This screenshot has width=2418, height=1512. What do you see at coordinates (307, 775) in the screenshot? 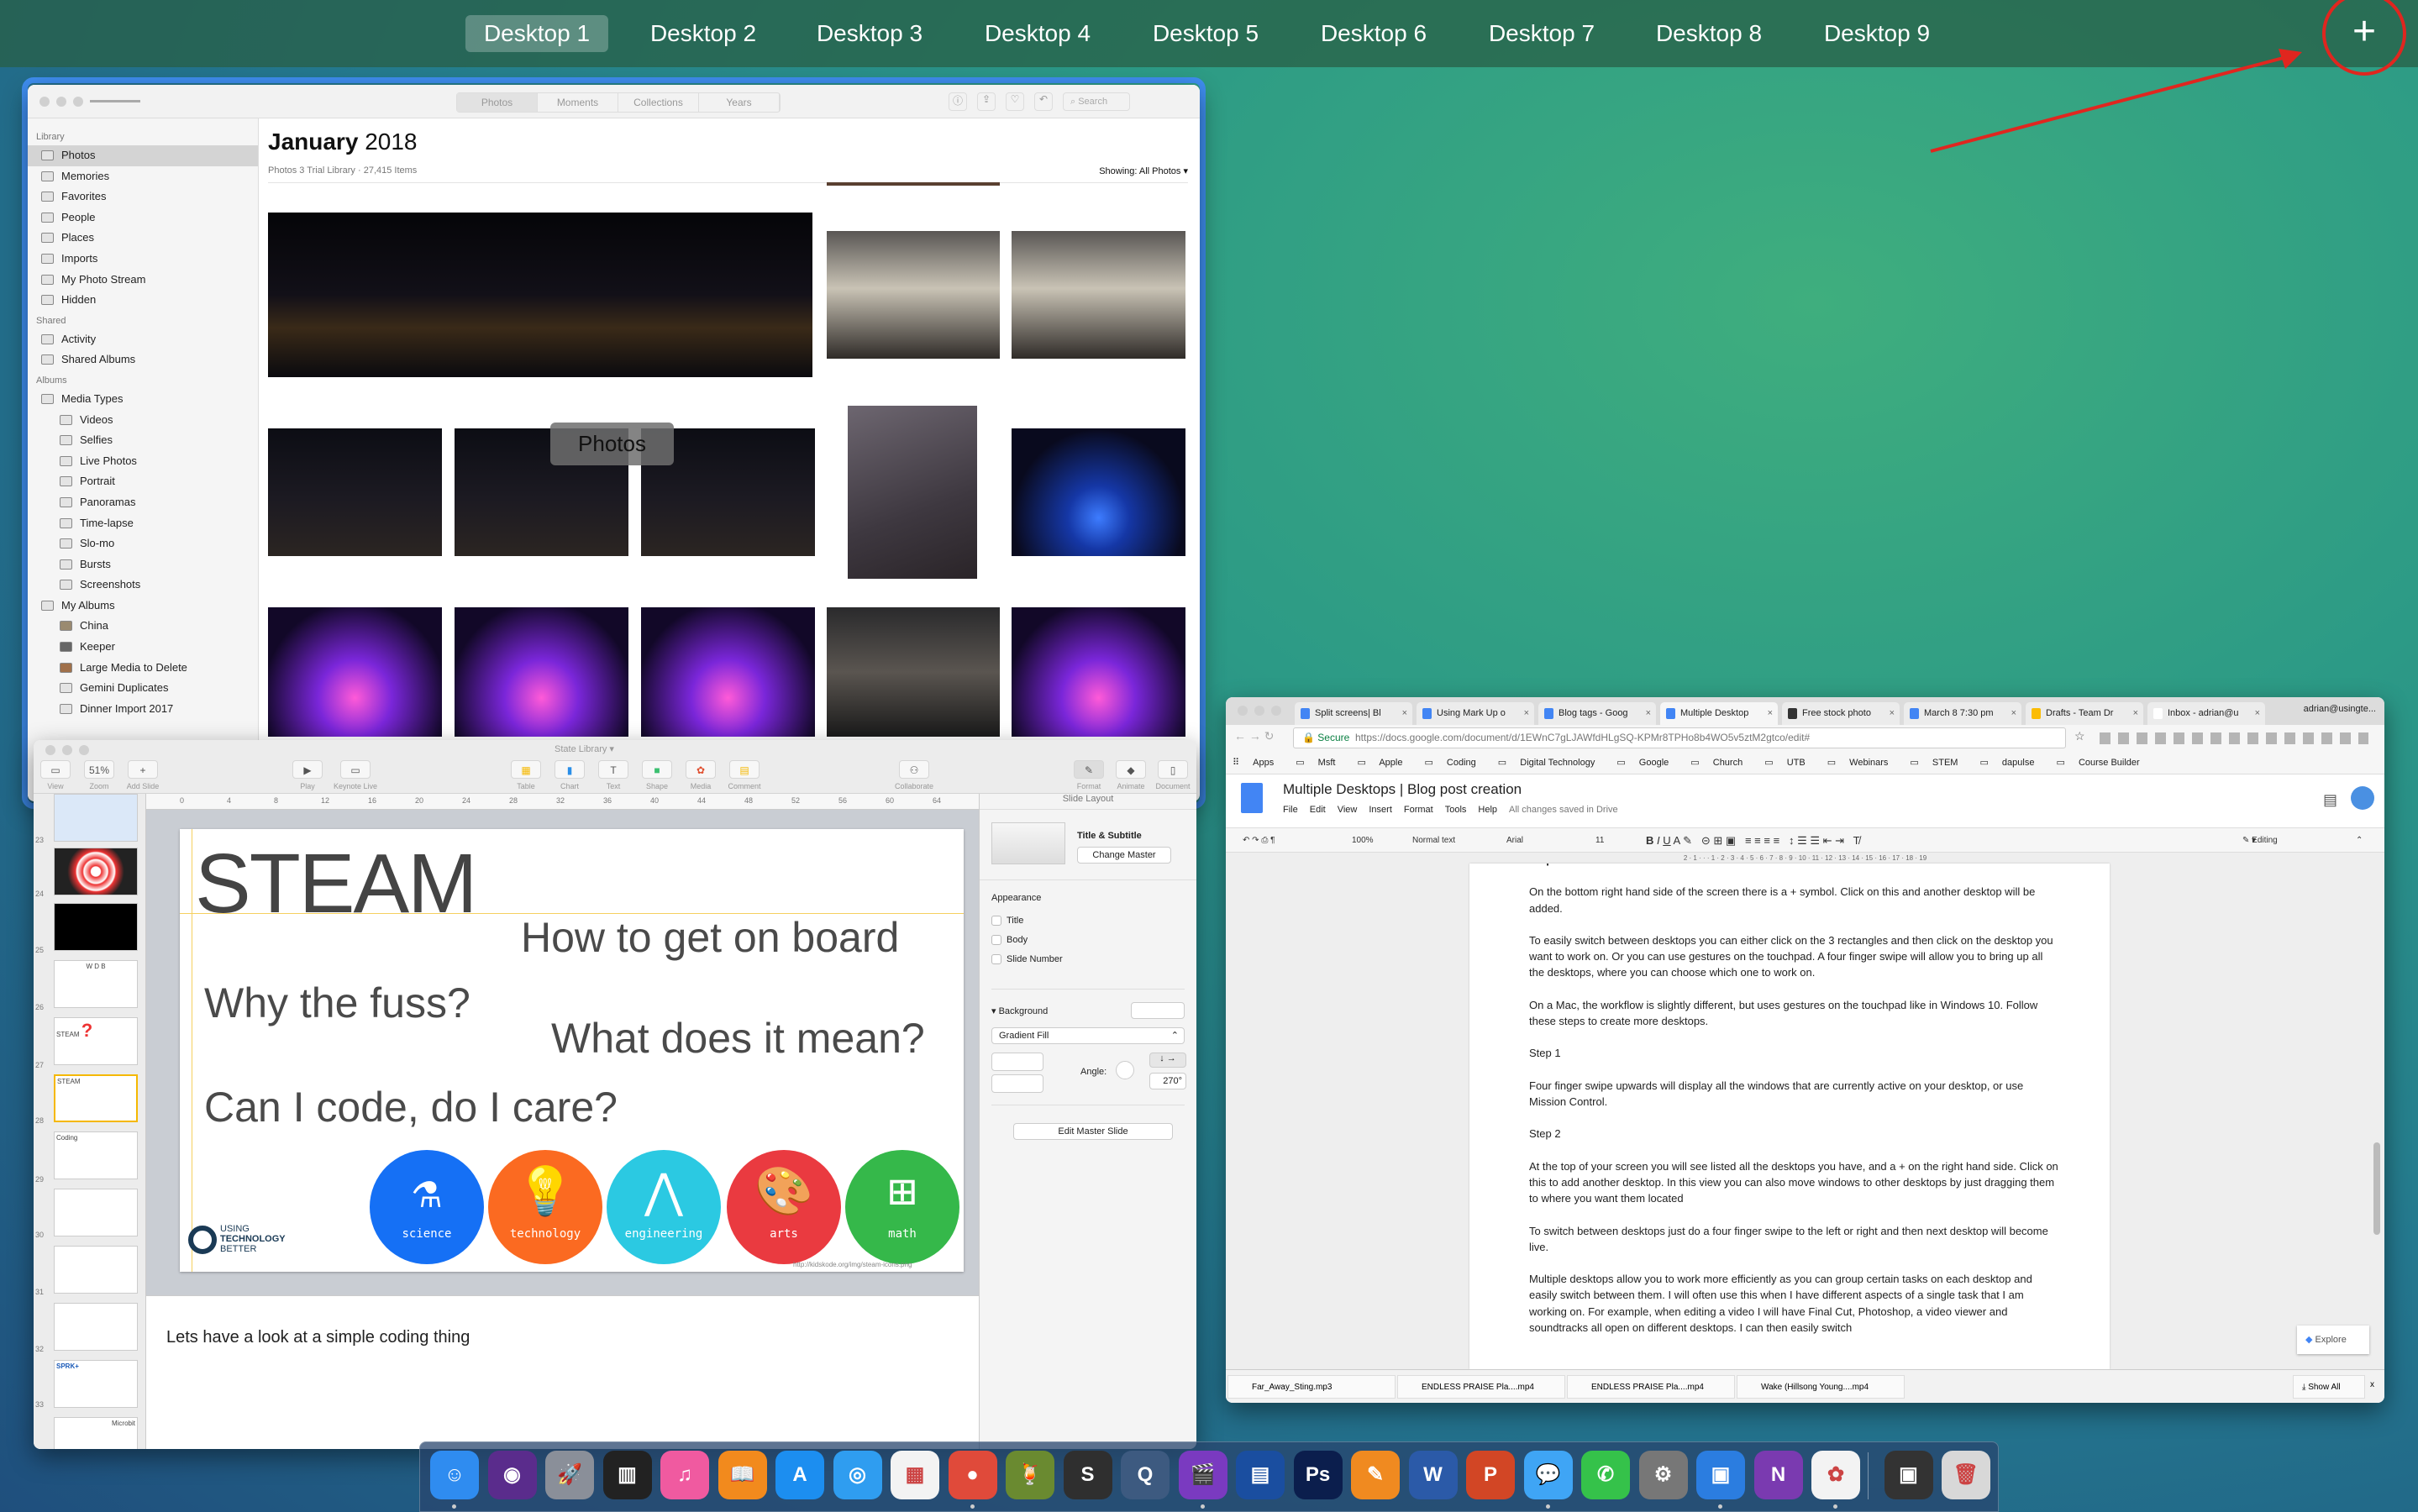
I see `play-button: ▶ Play` at bounding box center [307, 775].